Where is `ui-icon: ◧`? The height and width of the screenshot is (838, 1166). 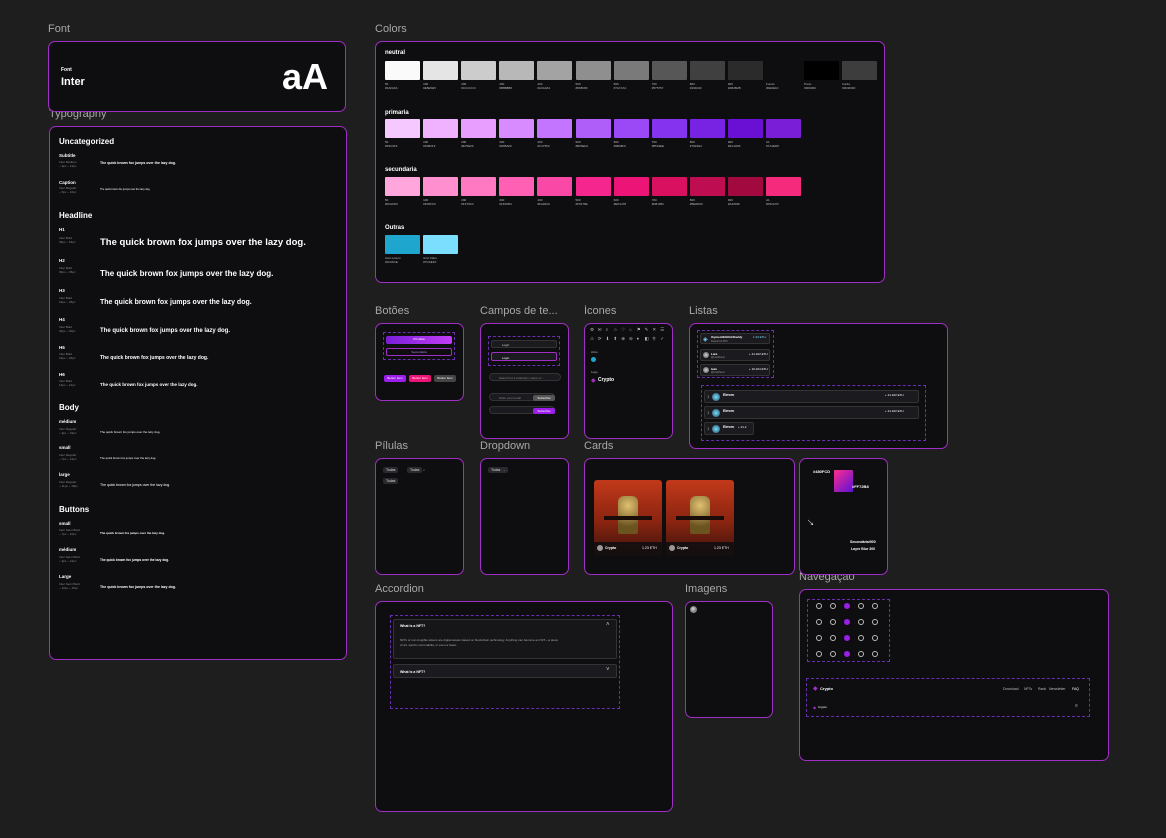
ui-icon: ◧ is located at coordinates (647, 339).